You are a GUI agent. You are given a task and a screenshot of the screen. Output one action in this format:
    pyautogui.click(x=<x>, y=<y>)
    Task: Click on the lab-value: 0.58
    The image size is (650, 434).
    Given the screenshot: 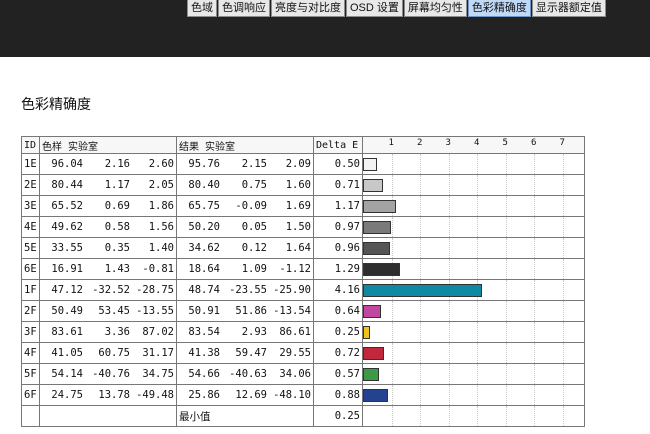 What is the action you would take?
    pyautogui.click(x=117, y=227)
    